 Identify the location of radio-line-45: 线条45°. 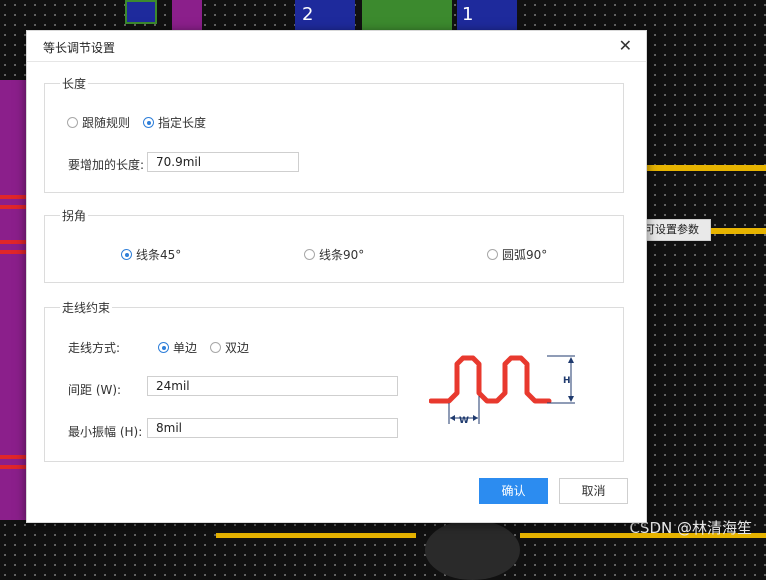
(151, 254).